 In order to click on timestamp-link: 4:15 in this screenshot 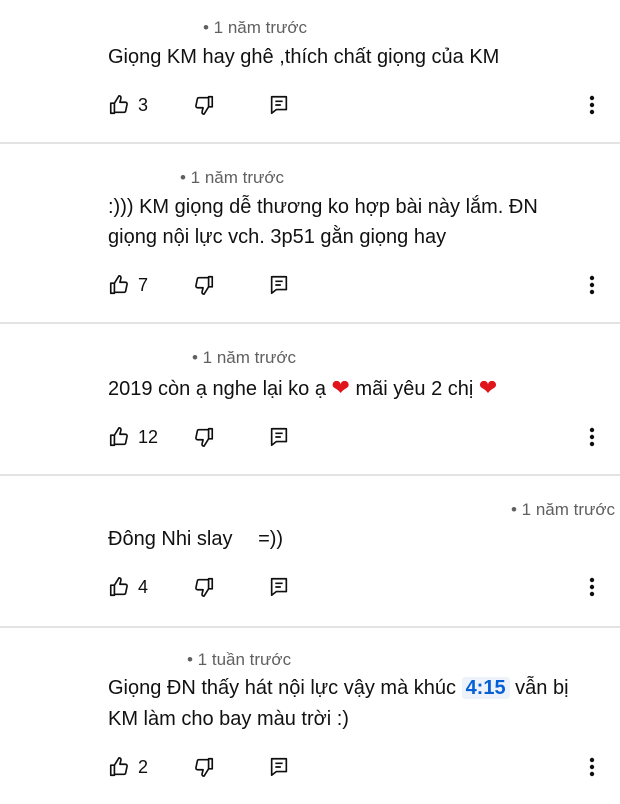, I will do `click(485, 688)`.